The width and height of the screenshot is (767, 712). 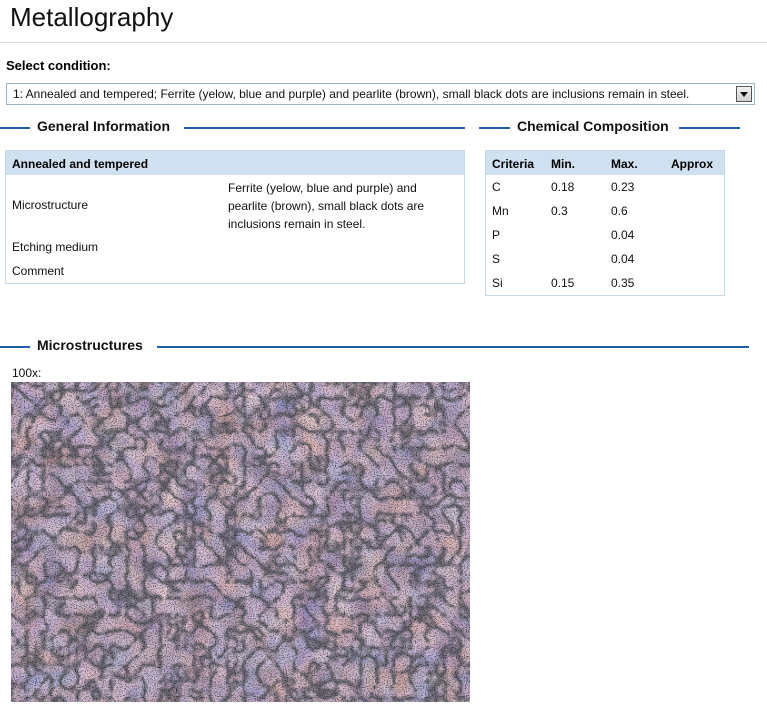 What do you see at coordinates (50, 205) in the screenshot?
I see `microstructure-label: Microstructure` at bounding box center [50, 205].